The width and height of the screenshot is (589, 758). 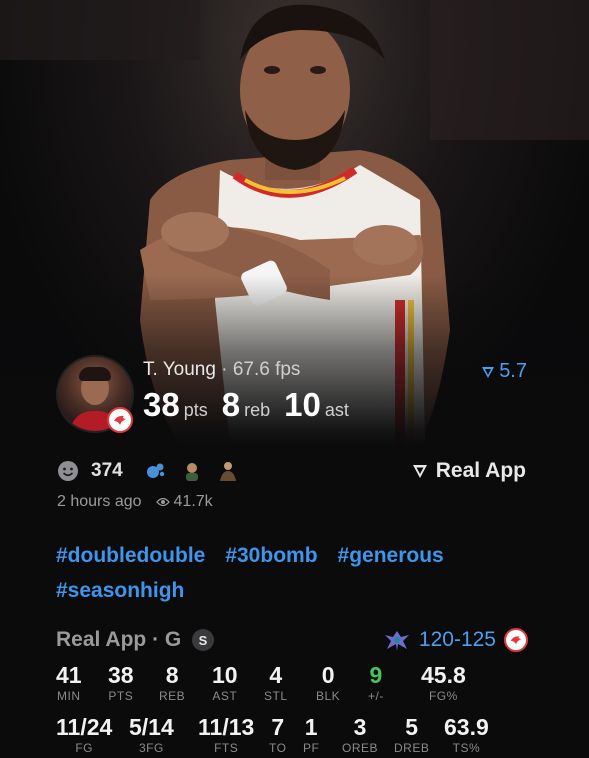 I want to click on pts-unit: pts, so click(x=195, y=410).